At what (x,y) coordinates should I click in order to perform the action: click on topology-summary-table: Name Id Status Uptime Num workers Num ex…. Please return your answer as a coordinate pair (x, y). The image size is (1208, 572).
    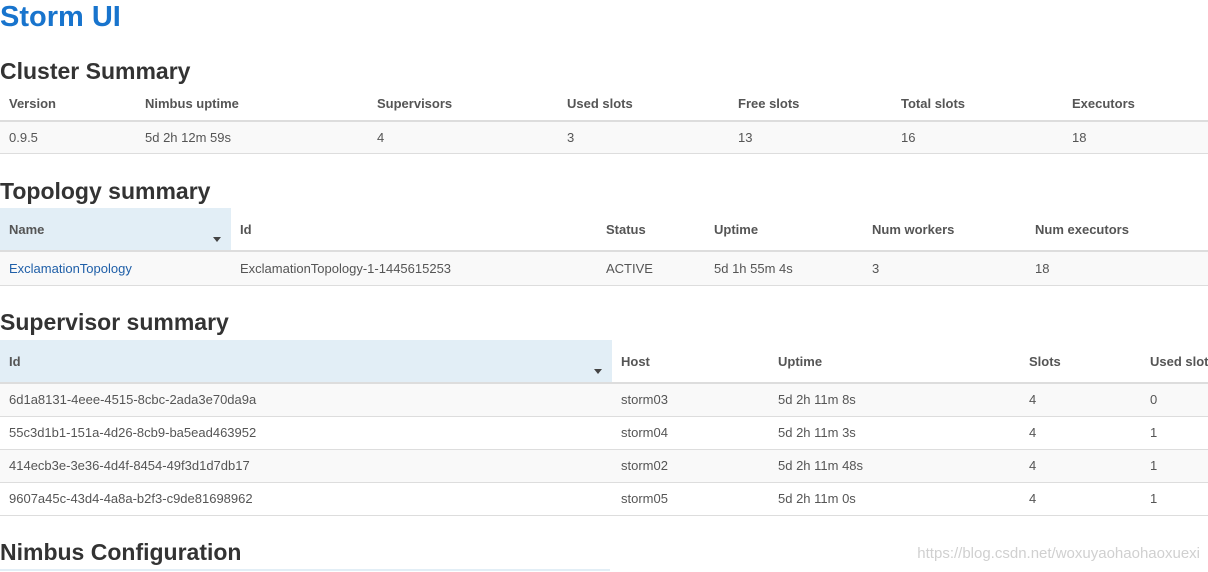
    Looking at the image, I should click on (604, 247).